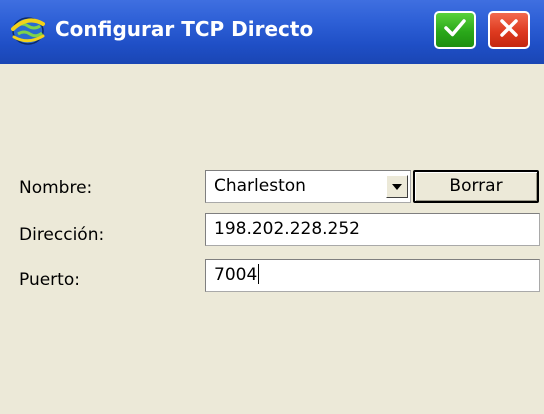 The height and width of the screenshot is (414, 544). I want to click on puerto-input-value: 7004, so click(236, 275).